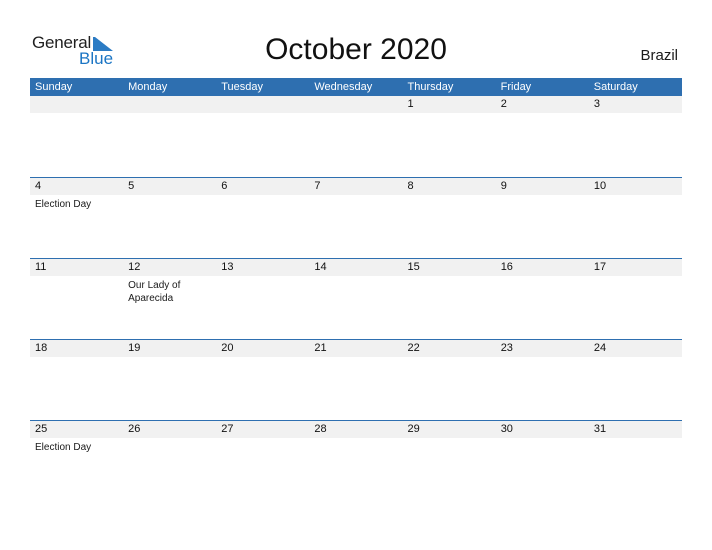 The height and width of the screenshot is (550, 712). Describe the element at coordinates (76, 218) in the screenshot. I see `day-cell: 4 Election Day` at that location.